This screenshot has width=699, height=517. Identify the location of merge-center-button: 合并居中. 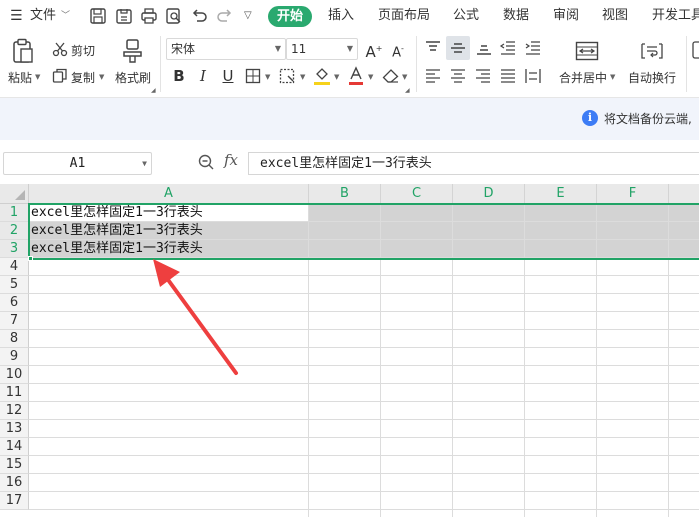
(583, 77).